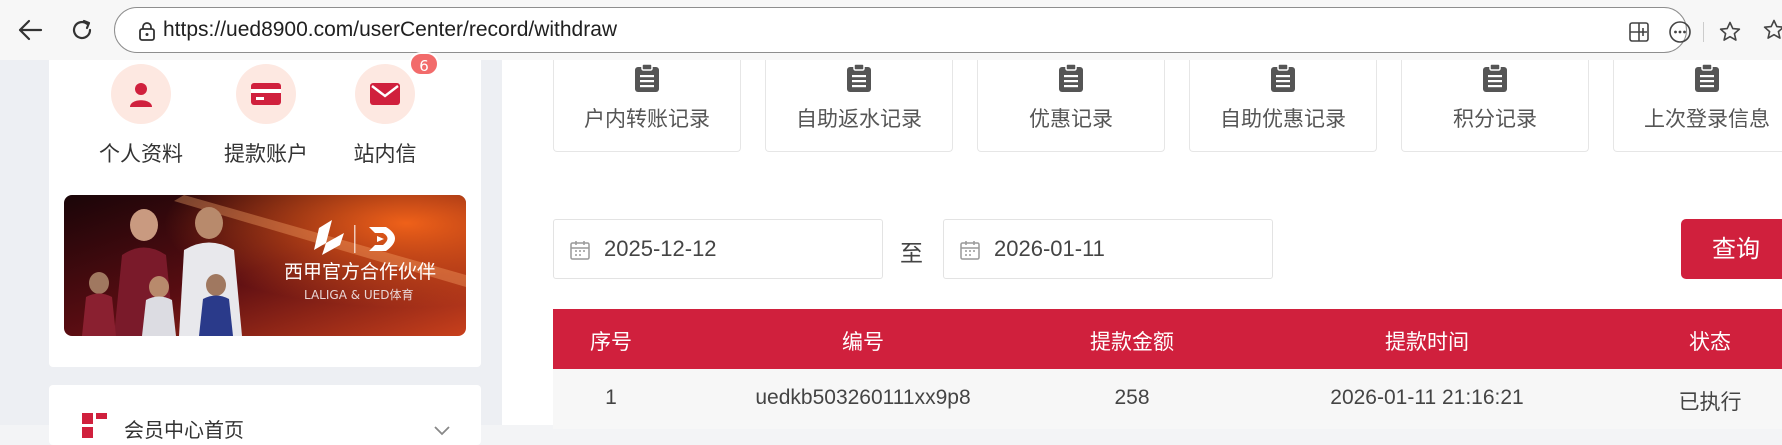 The width and height of the screenshot is (1782, 445). What do you see at coordinates (265, 415) in the screenshot?
I see `menu-card: 会员中心首页` at bounding box center [265, 415].